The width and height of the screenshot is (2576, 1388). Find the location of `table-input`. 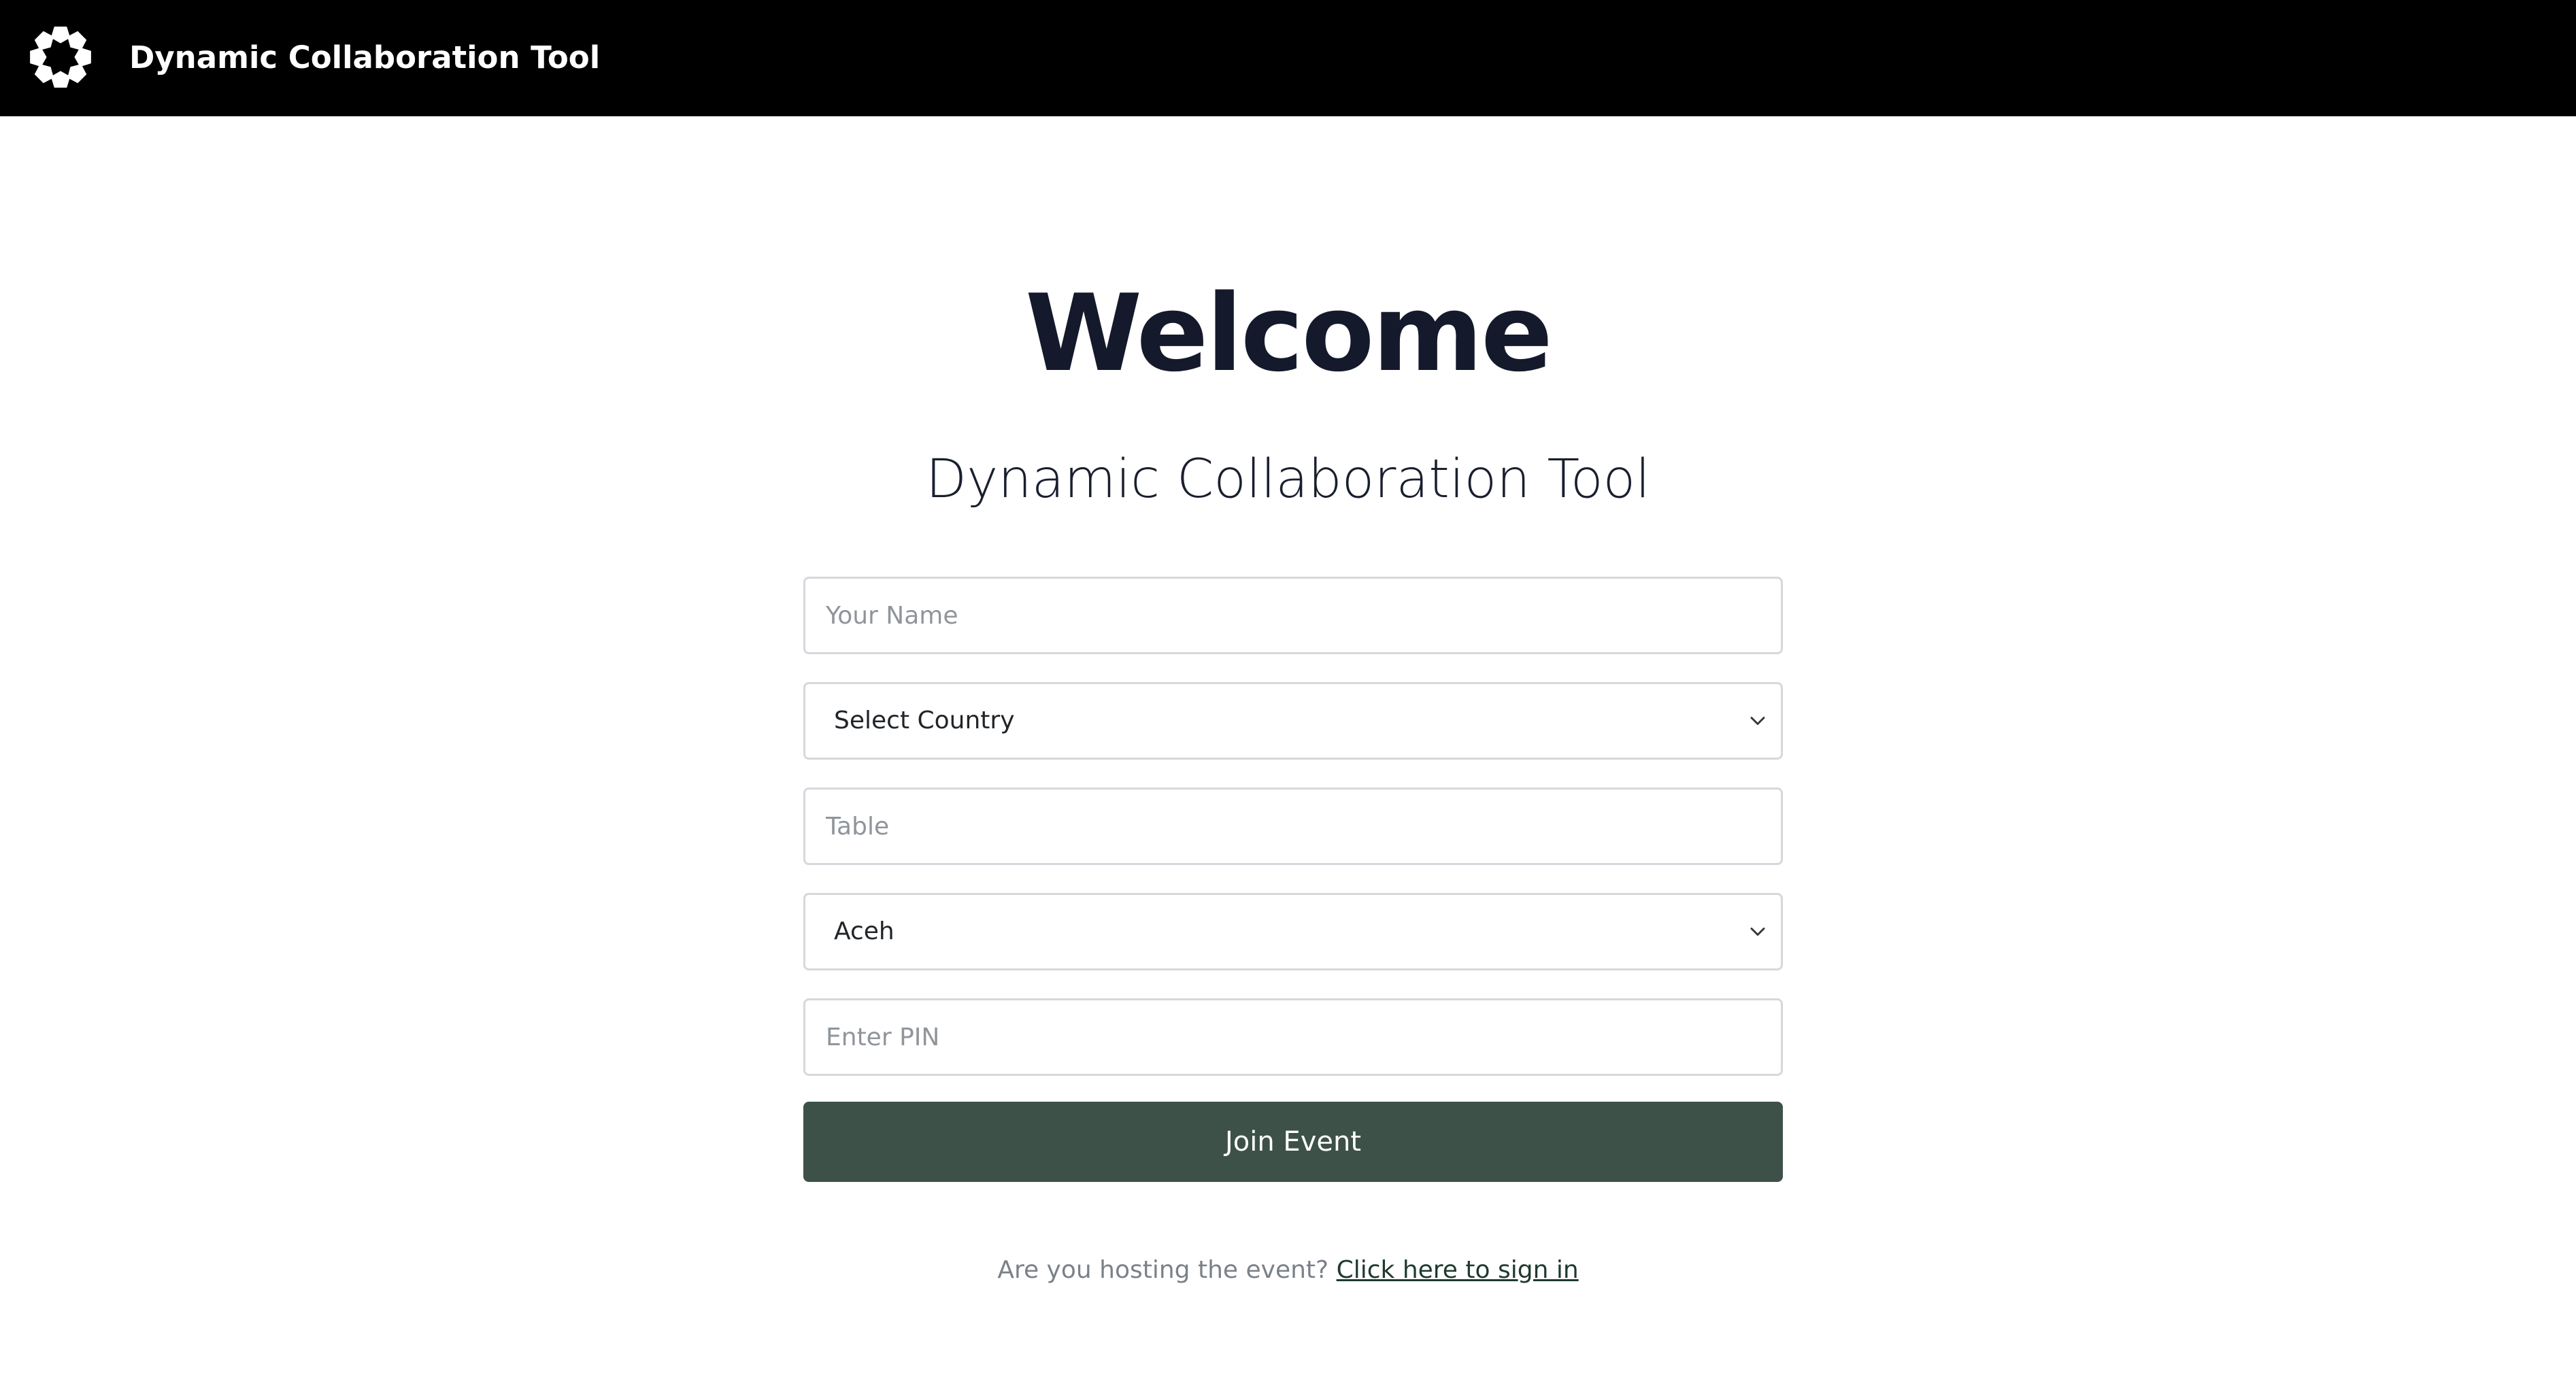

table-input is located at coordinates (1293, 826).